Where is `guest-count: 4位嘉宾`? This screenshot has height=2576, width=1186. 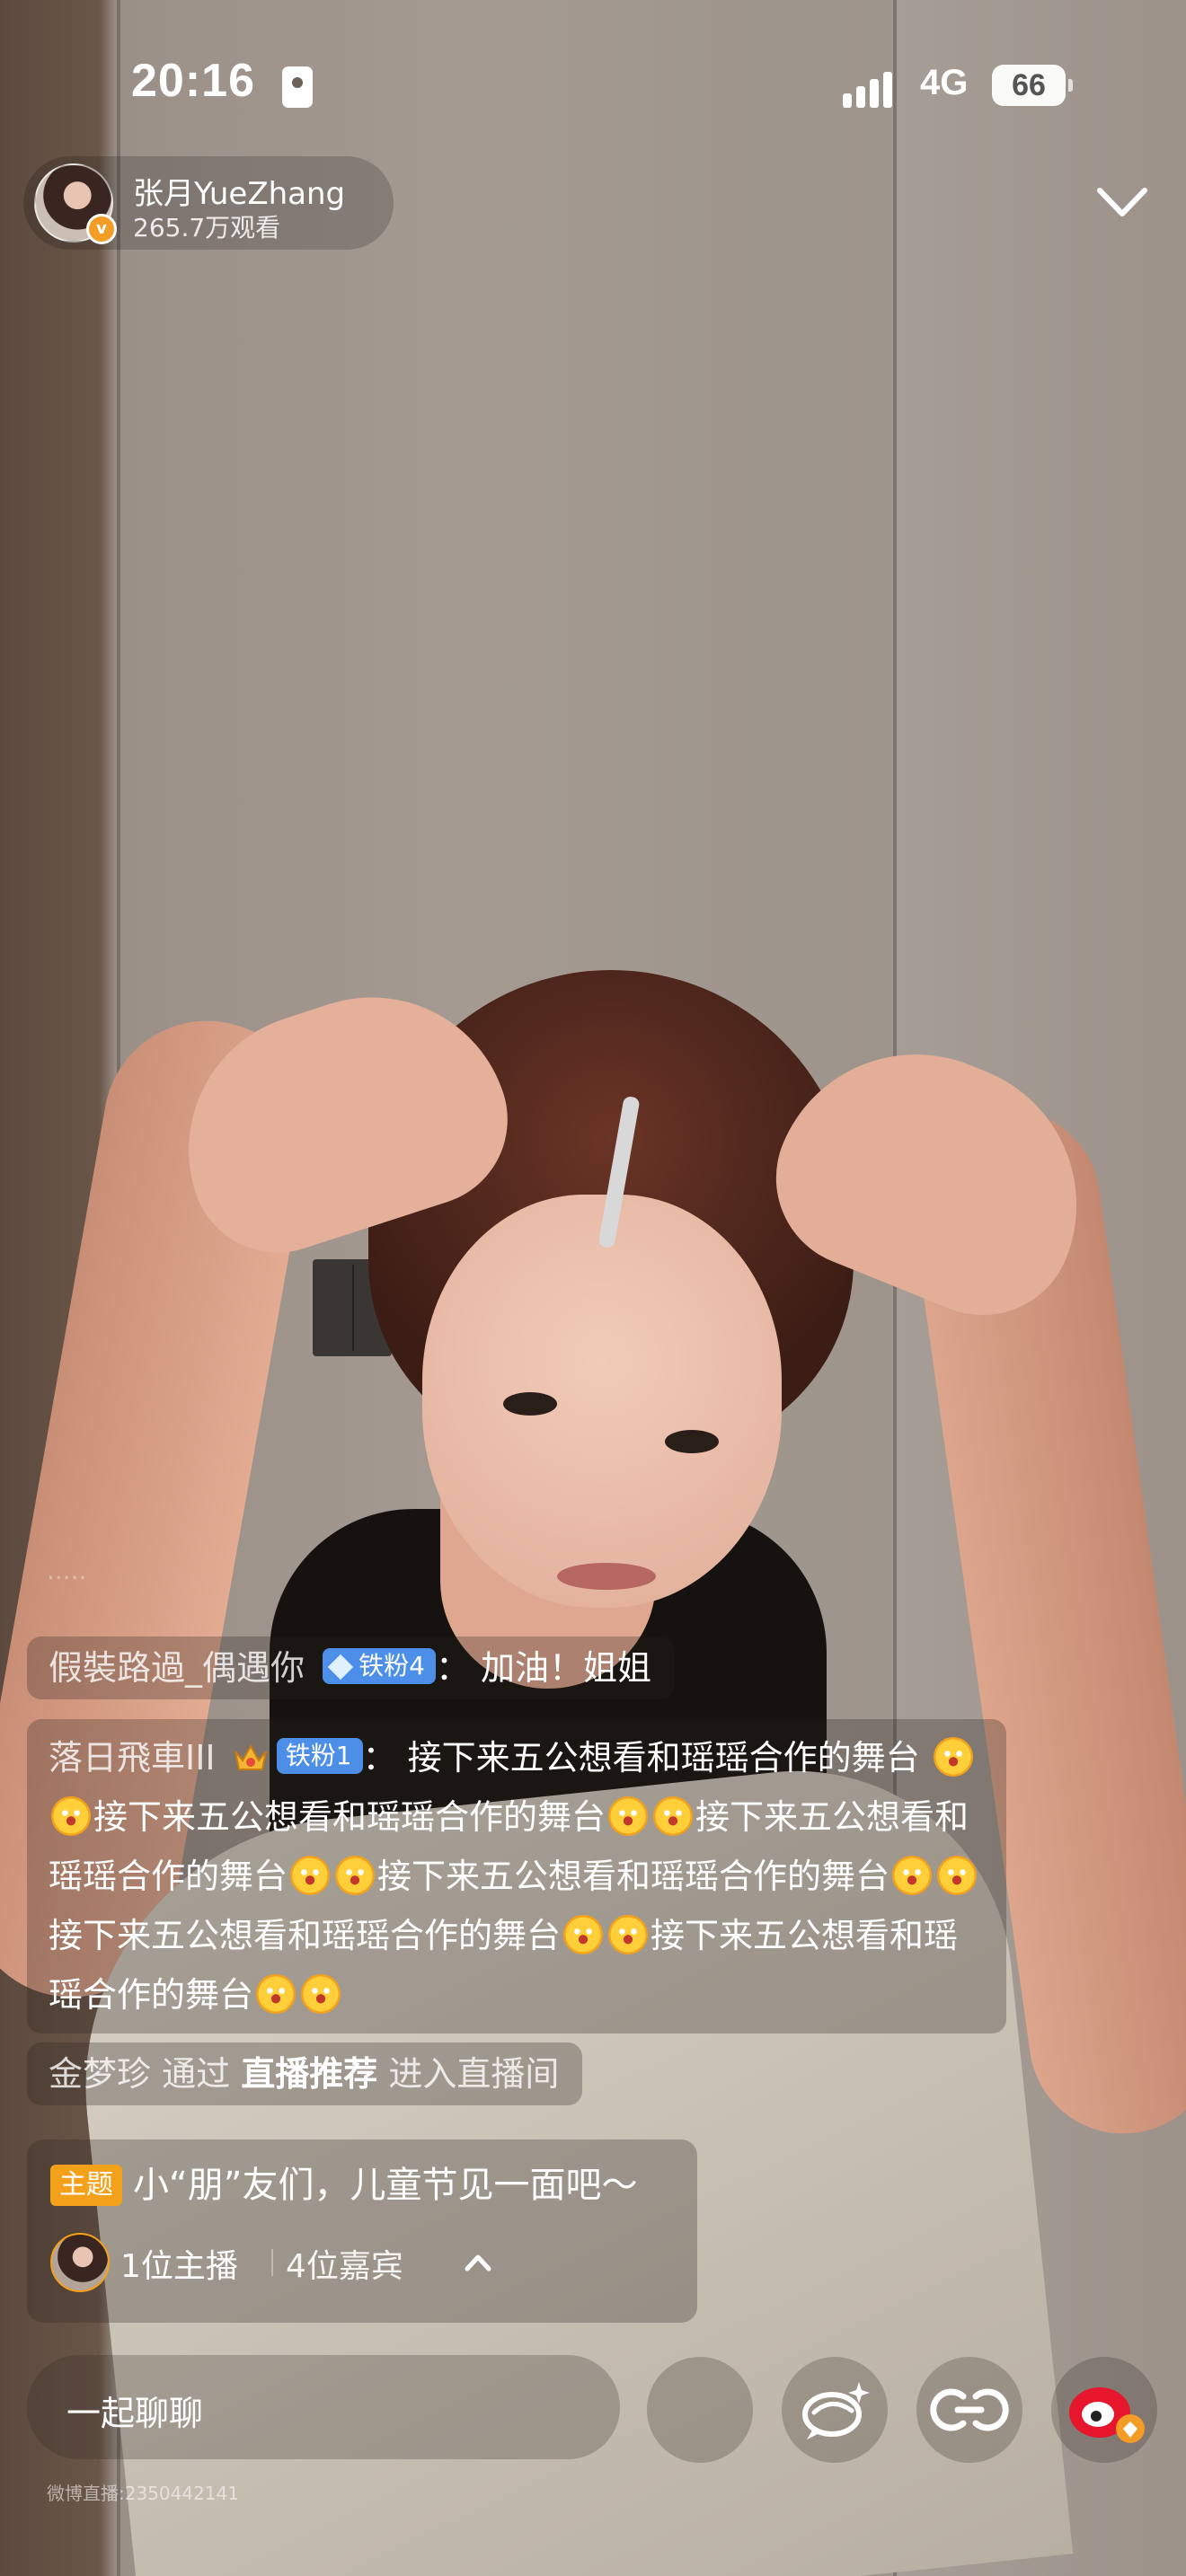 guest-count: 4位嘉宾 is located at coordinates (344, 2263).